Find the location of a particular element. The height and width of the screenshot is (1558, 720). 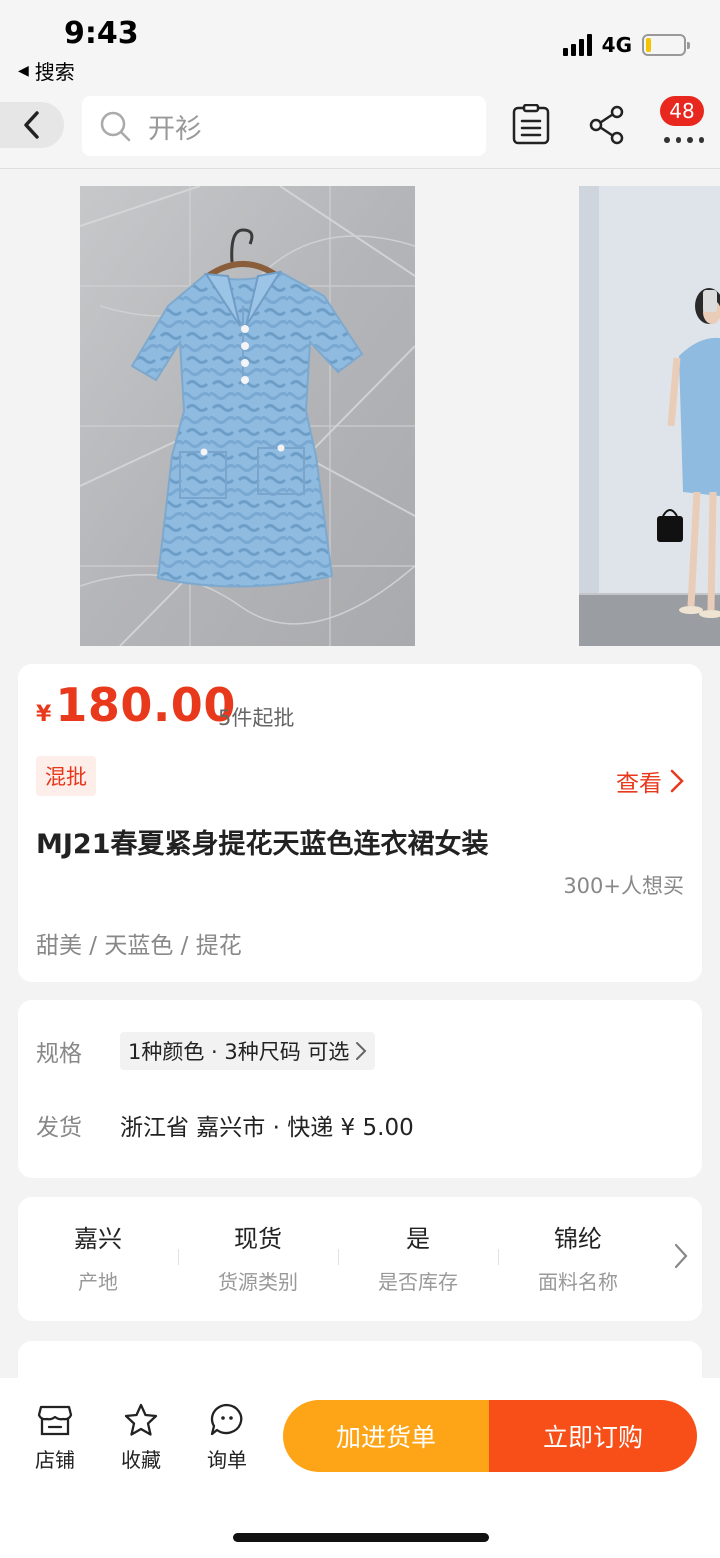

attr-more-button is located at coordinates (681, 1258).